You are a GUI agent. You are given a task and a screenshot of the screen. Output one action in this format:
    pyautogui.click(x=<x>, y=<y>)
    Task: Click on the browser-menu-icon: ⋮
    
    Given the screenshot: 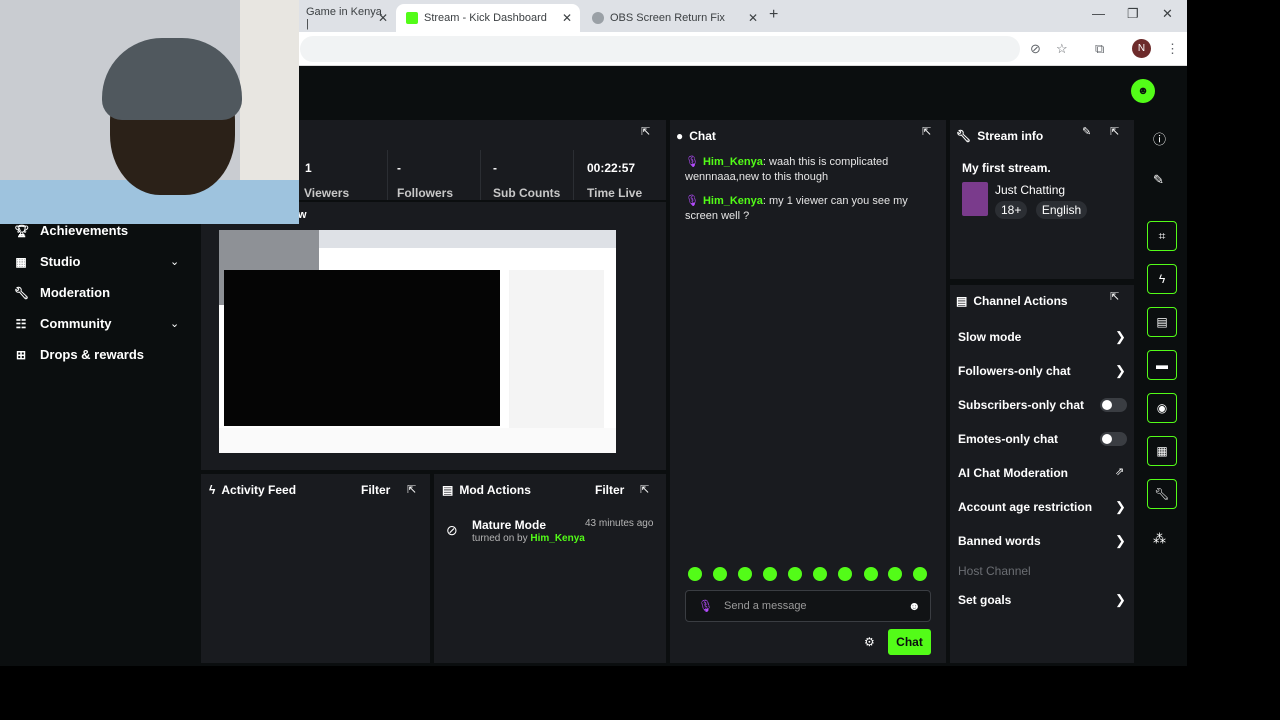 What is the action you would take?
    pyautogui.click(x=1172, y=49)
    